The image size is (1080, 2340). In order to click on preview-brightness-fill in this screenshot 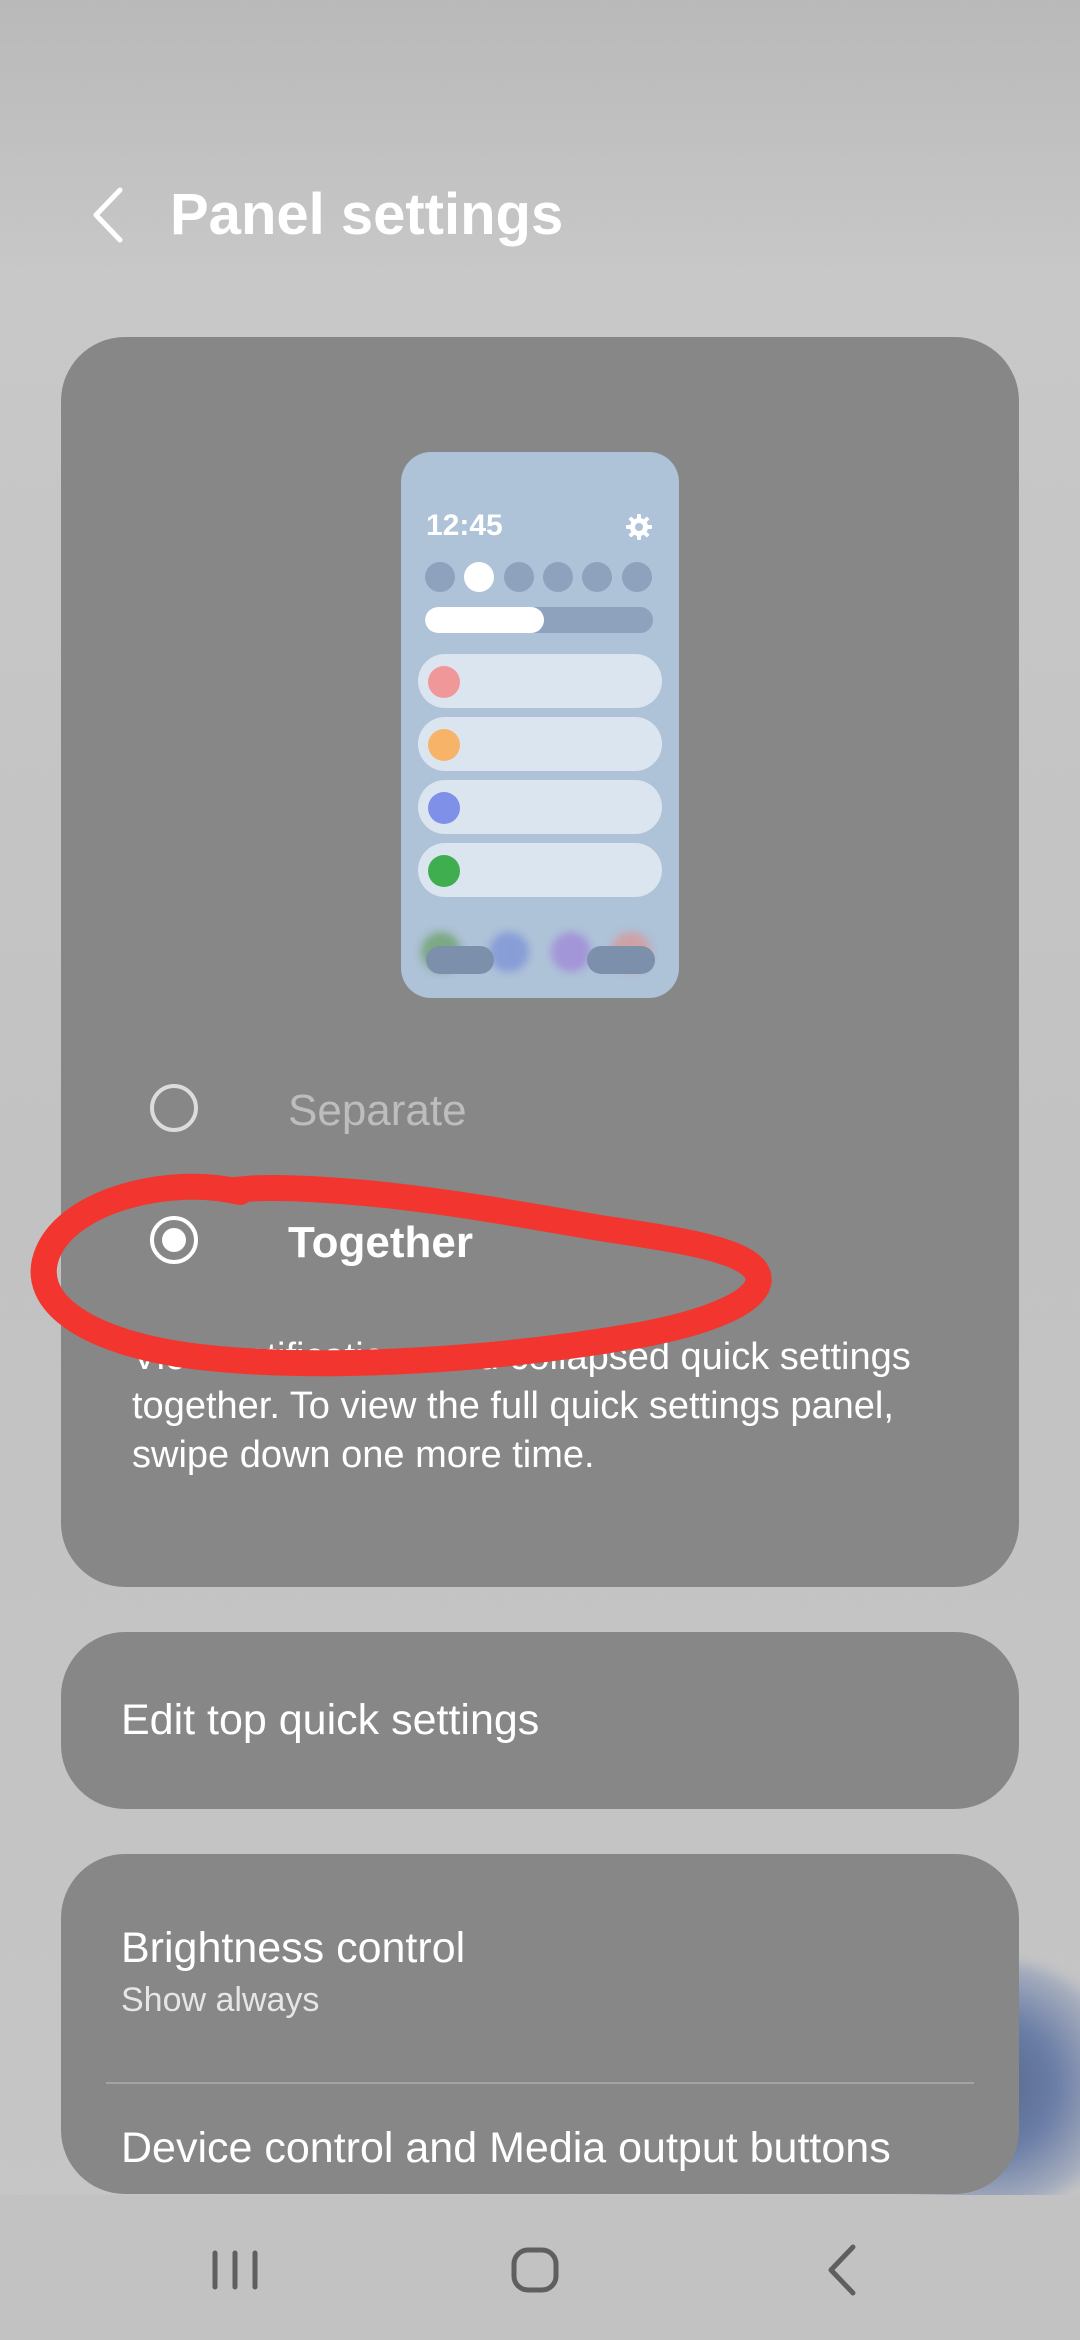, I will do `click(484, 620)`.